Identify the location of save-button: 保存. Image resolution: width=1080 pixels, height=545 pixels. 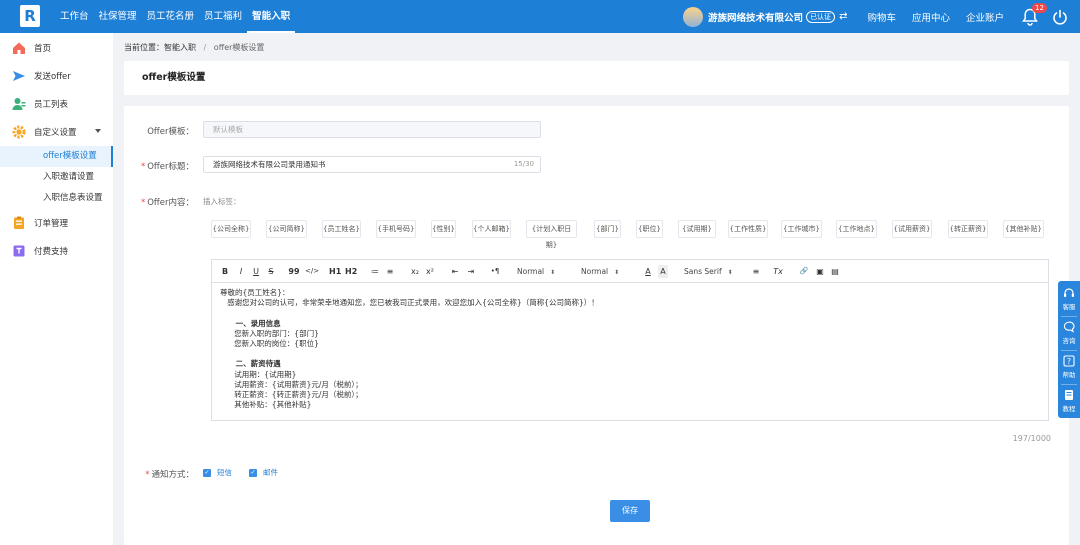
(630, 511).